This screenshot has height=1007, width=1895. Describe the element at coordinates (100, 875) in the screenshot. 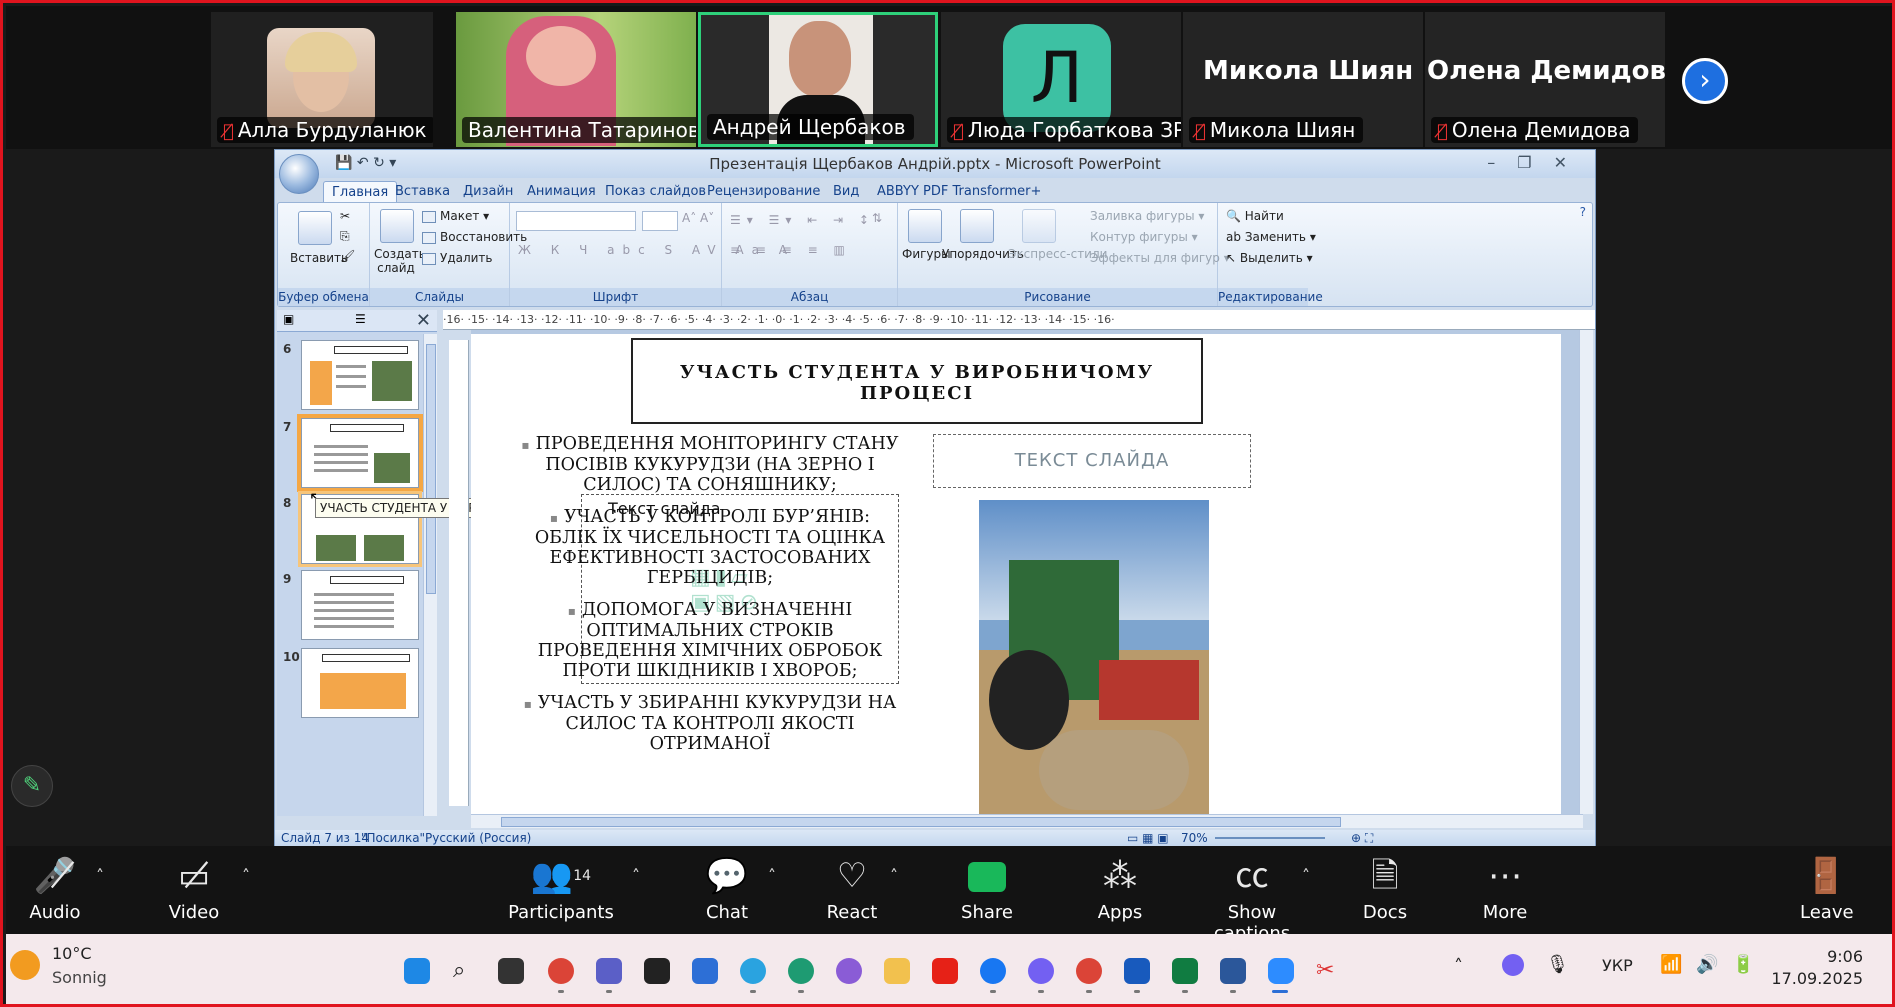

I see `audio-options-caret: ˄` at that location.